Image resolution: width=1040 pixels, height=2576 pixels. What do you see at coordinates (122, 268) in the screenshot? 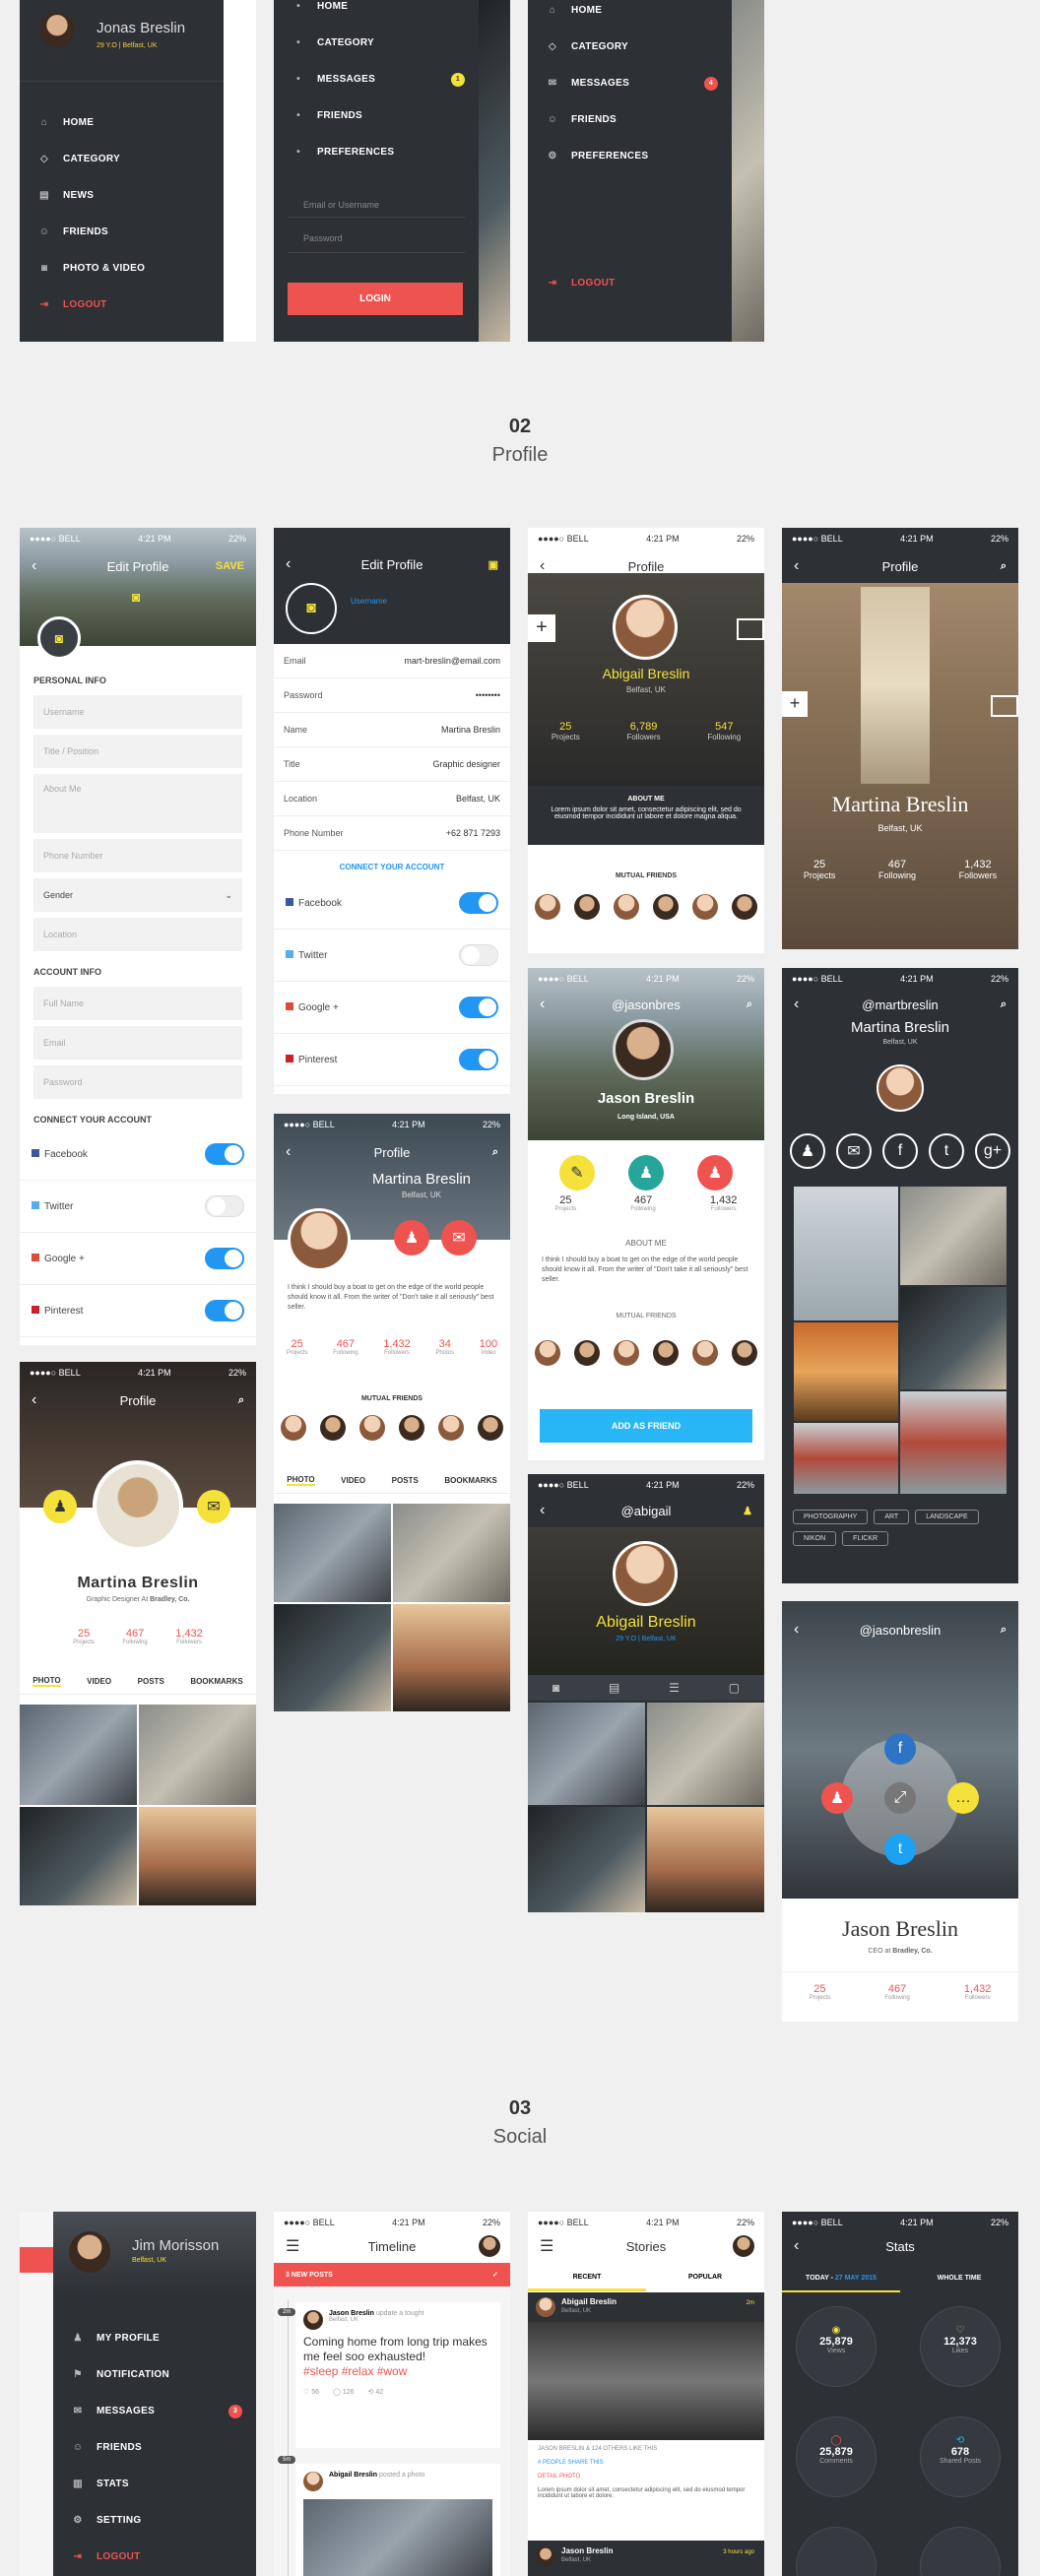
I see `menu-item-photo-video: ◙ PHOTO & VIDEO` at bounding box center [122, 268].